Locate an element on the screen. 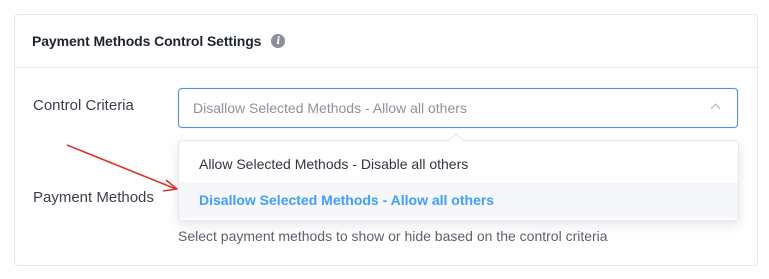 The width and height of the screenshot is (769, 279). payment-methods-label: Payment Methods is located at coordinates (93, 197).